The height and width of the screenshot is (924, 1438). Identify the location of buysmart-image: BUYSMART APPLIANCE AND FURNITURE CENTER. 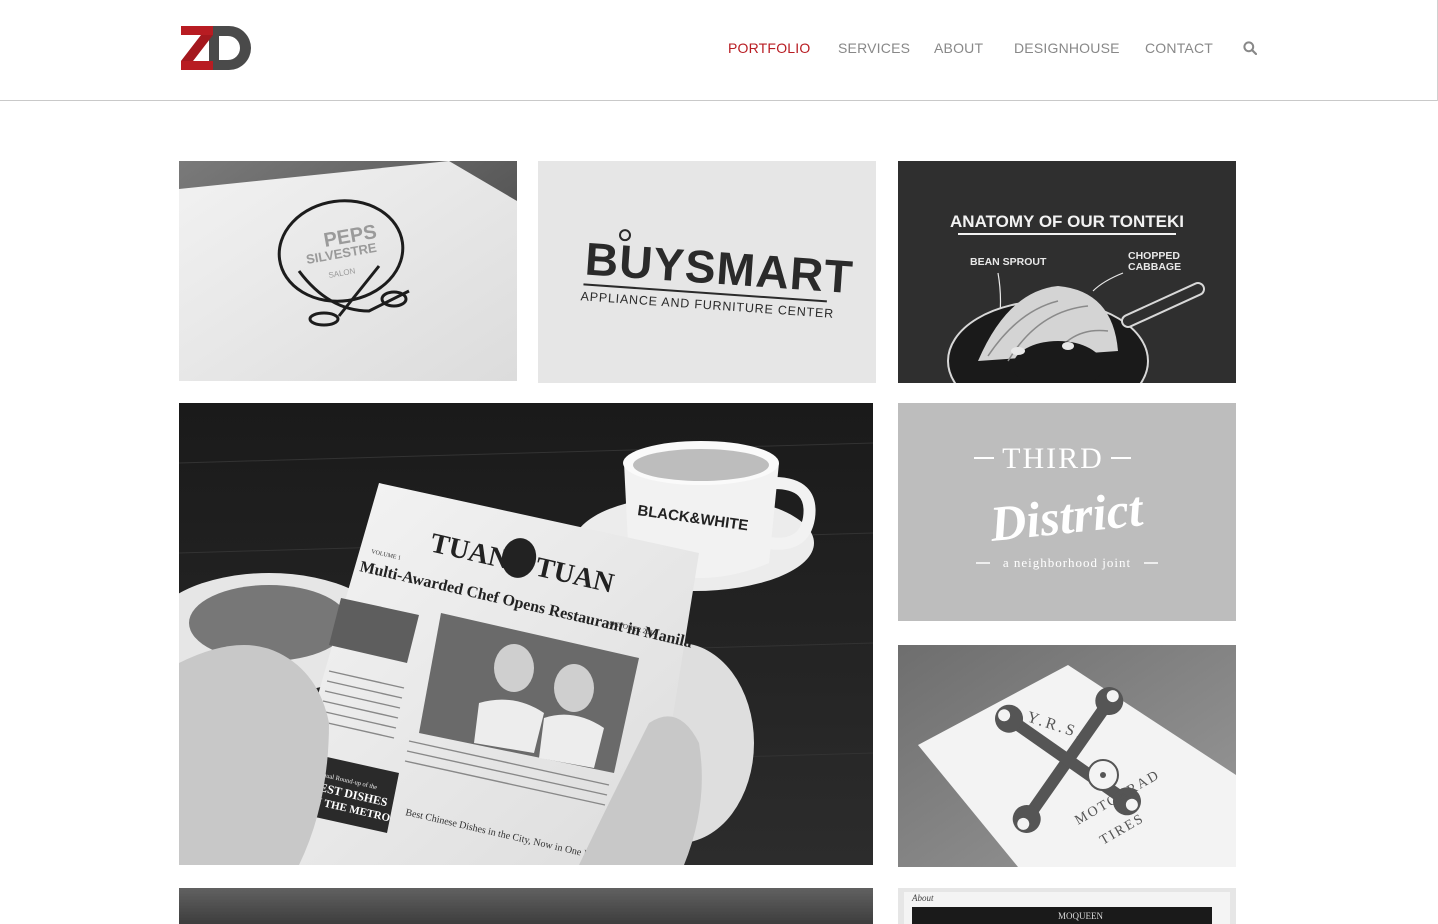
(707, 272).